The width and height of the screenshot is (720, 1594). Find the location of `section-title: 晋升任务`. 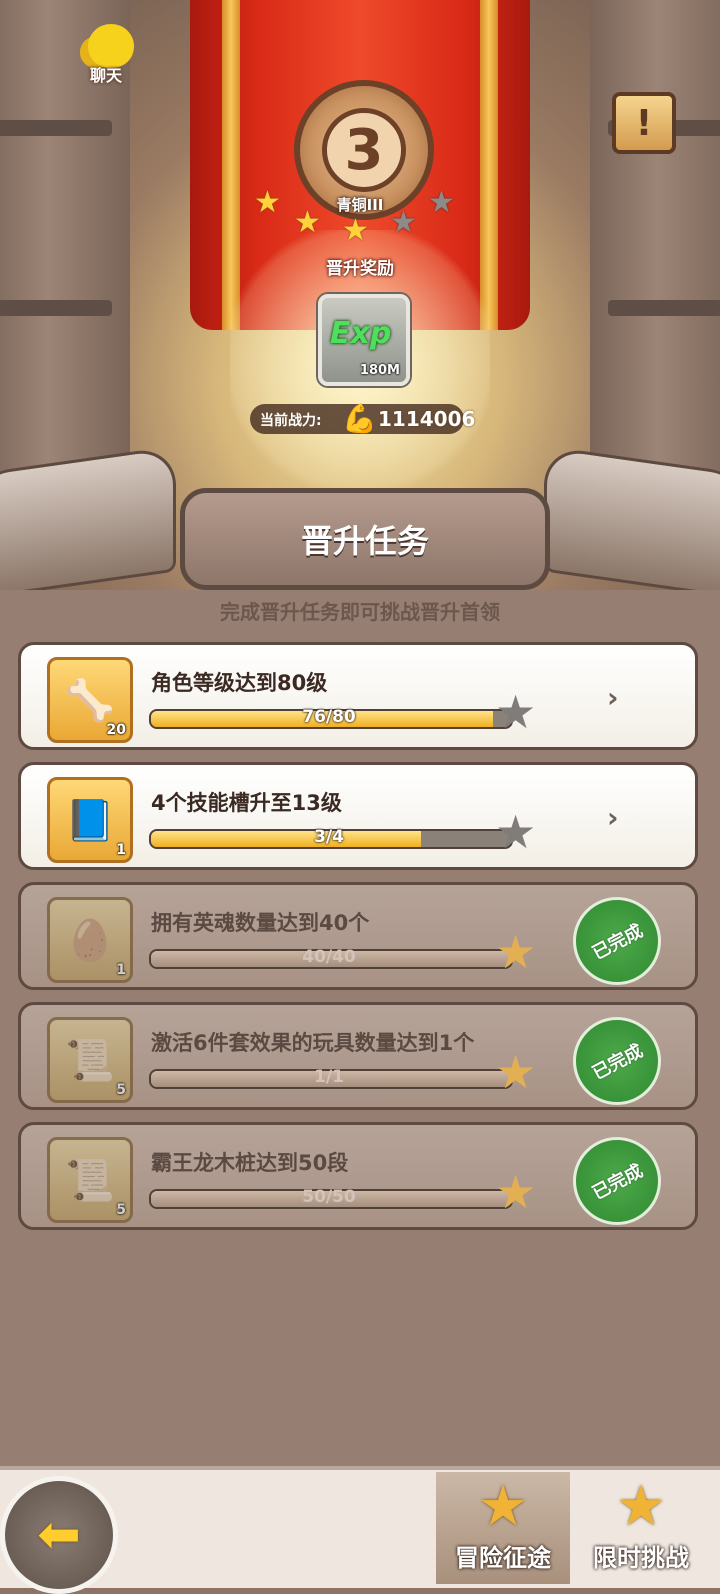

section-title: 晋升任务 is located at coordinates (364, 541).